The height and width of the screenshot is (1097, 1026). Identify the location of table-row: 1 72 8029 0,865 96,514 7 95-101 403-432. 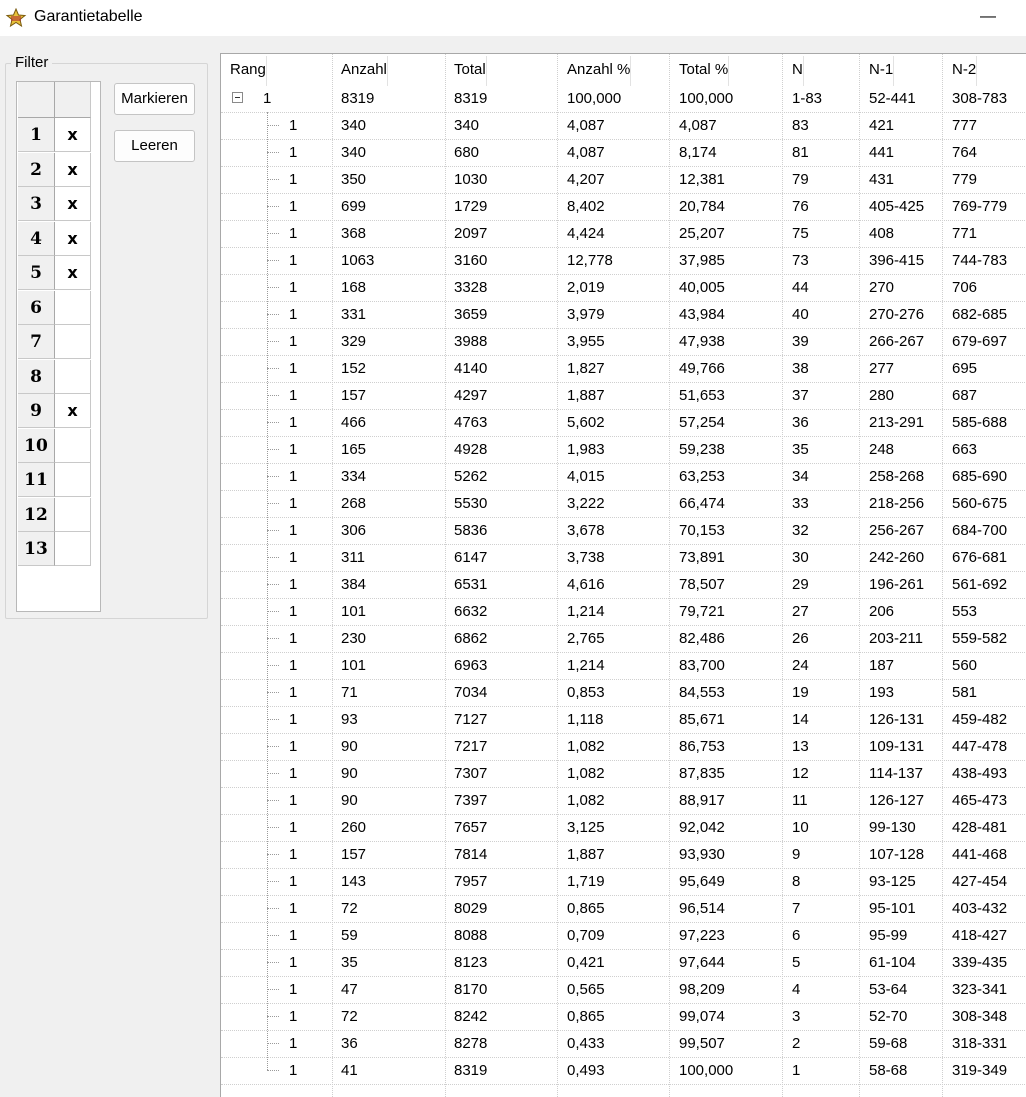
(623, 909).